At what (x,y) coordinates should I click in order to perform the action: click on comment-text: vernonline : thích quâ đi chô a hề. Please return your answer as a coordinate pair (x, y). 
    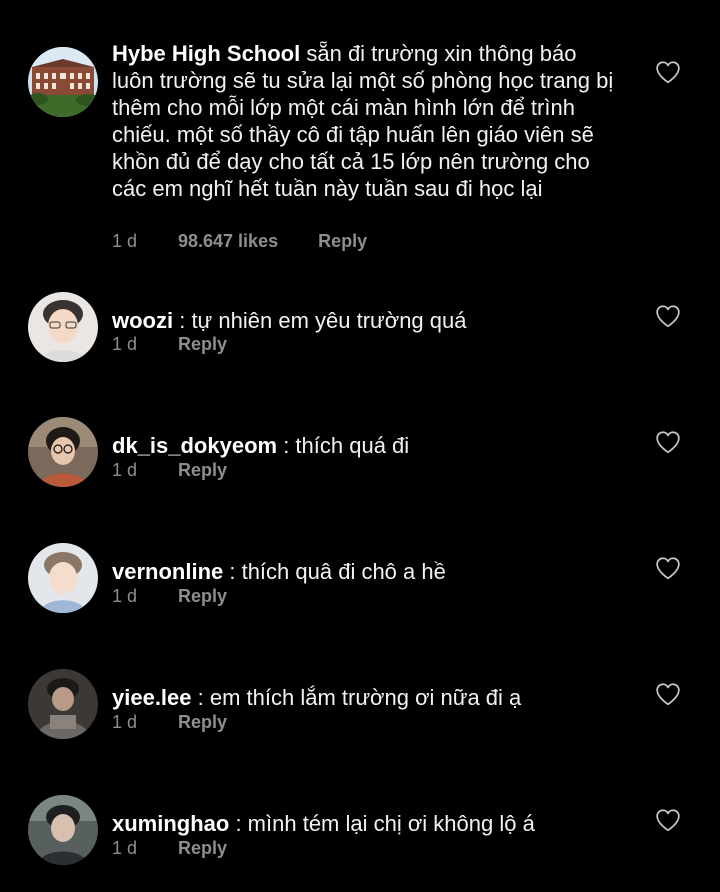
    Looking at the image, I should click on (367, 571).